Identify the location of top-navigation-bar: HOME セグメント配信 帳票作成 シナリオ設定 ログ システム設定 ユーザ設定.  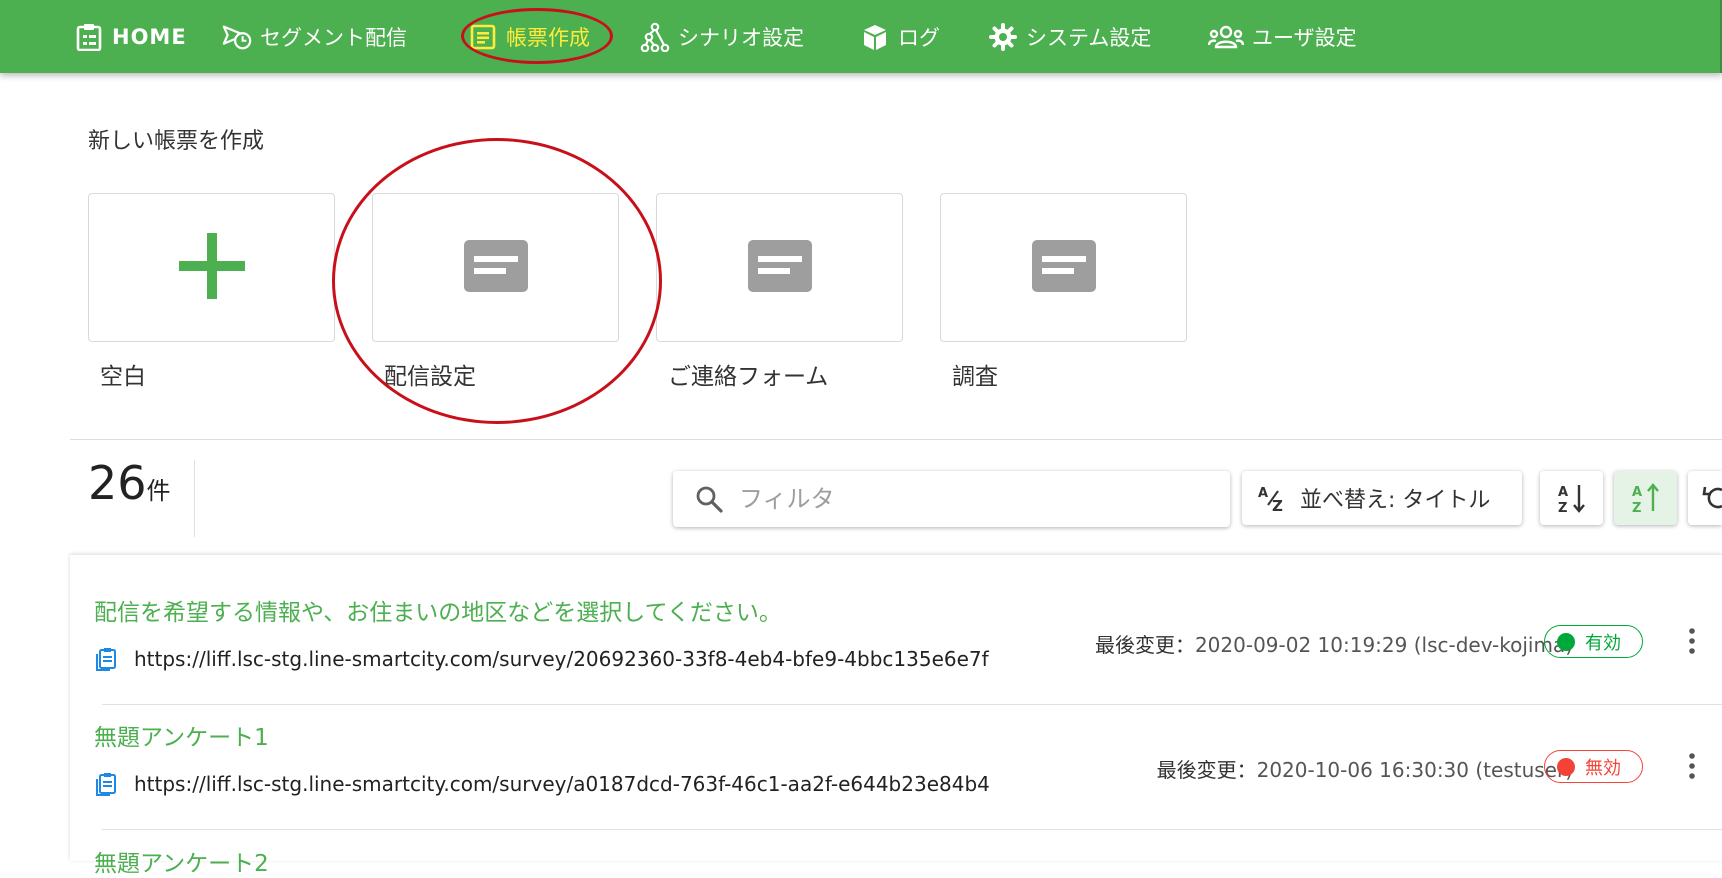
(861, 36).